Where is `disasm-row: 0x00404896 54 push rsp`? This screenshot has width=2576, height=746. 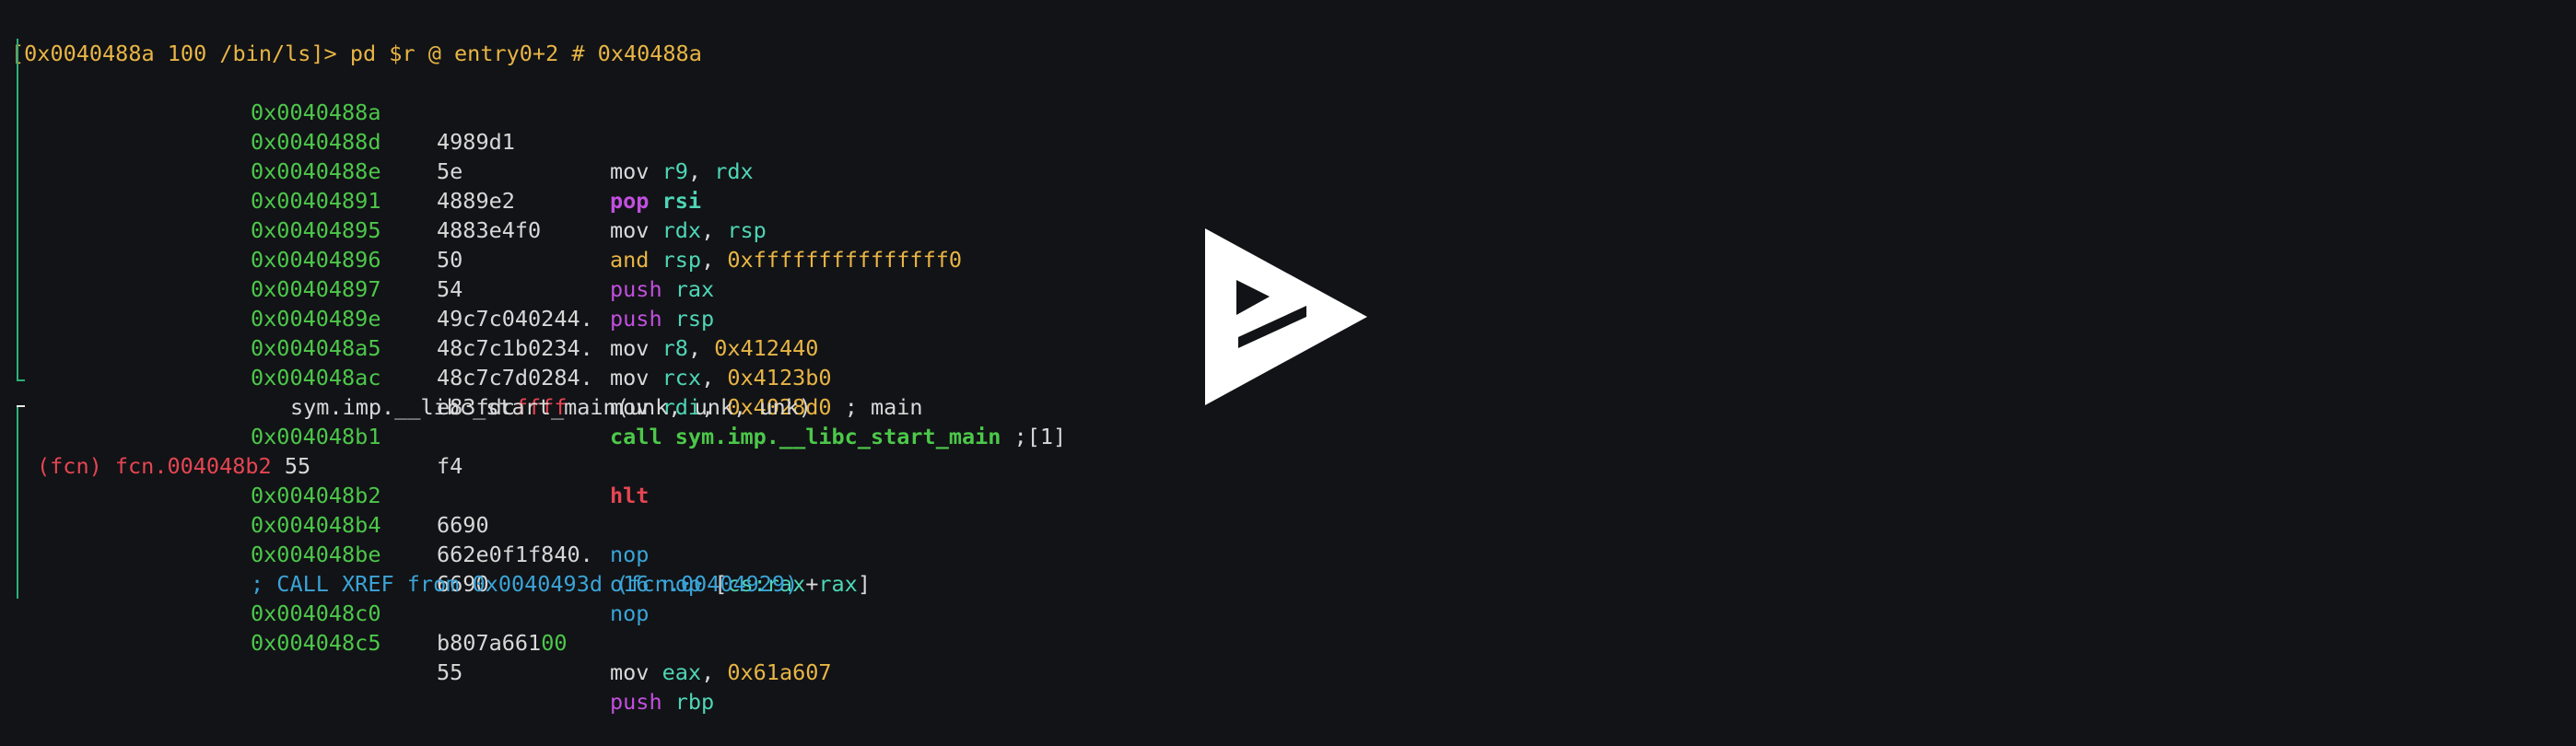 disasm-row: 0x00404896 54 push rsp is located at coordinates (582, 259).